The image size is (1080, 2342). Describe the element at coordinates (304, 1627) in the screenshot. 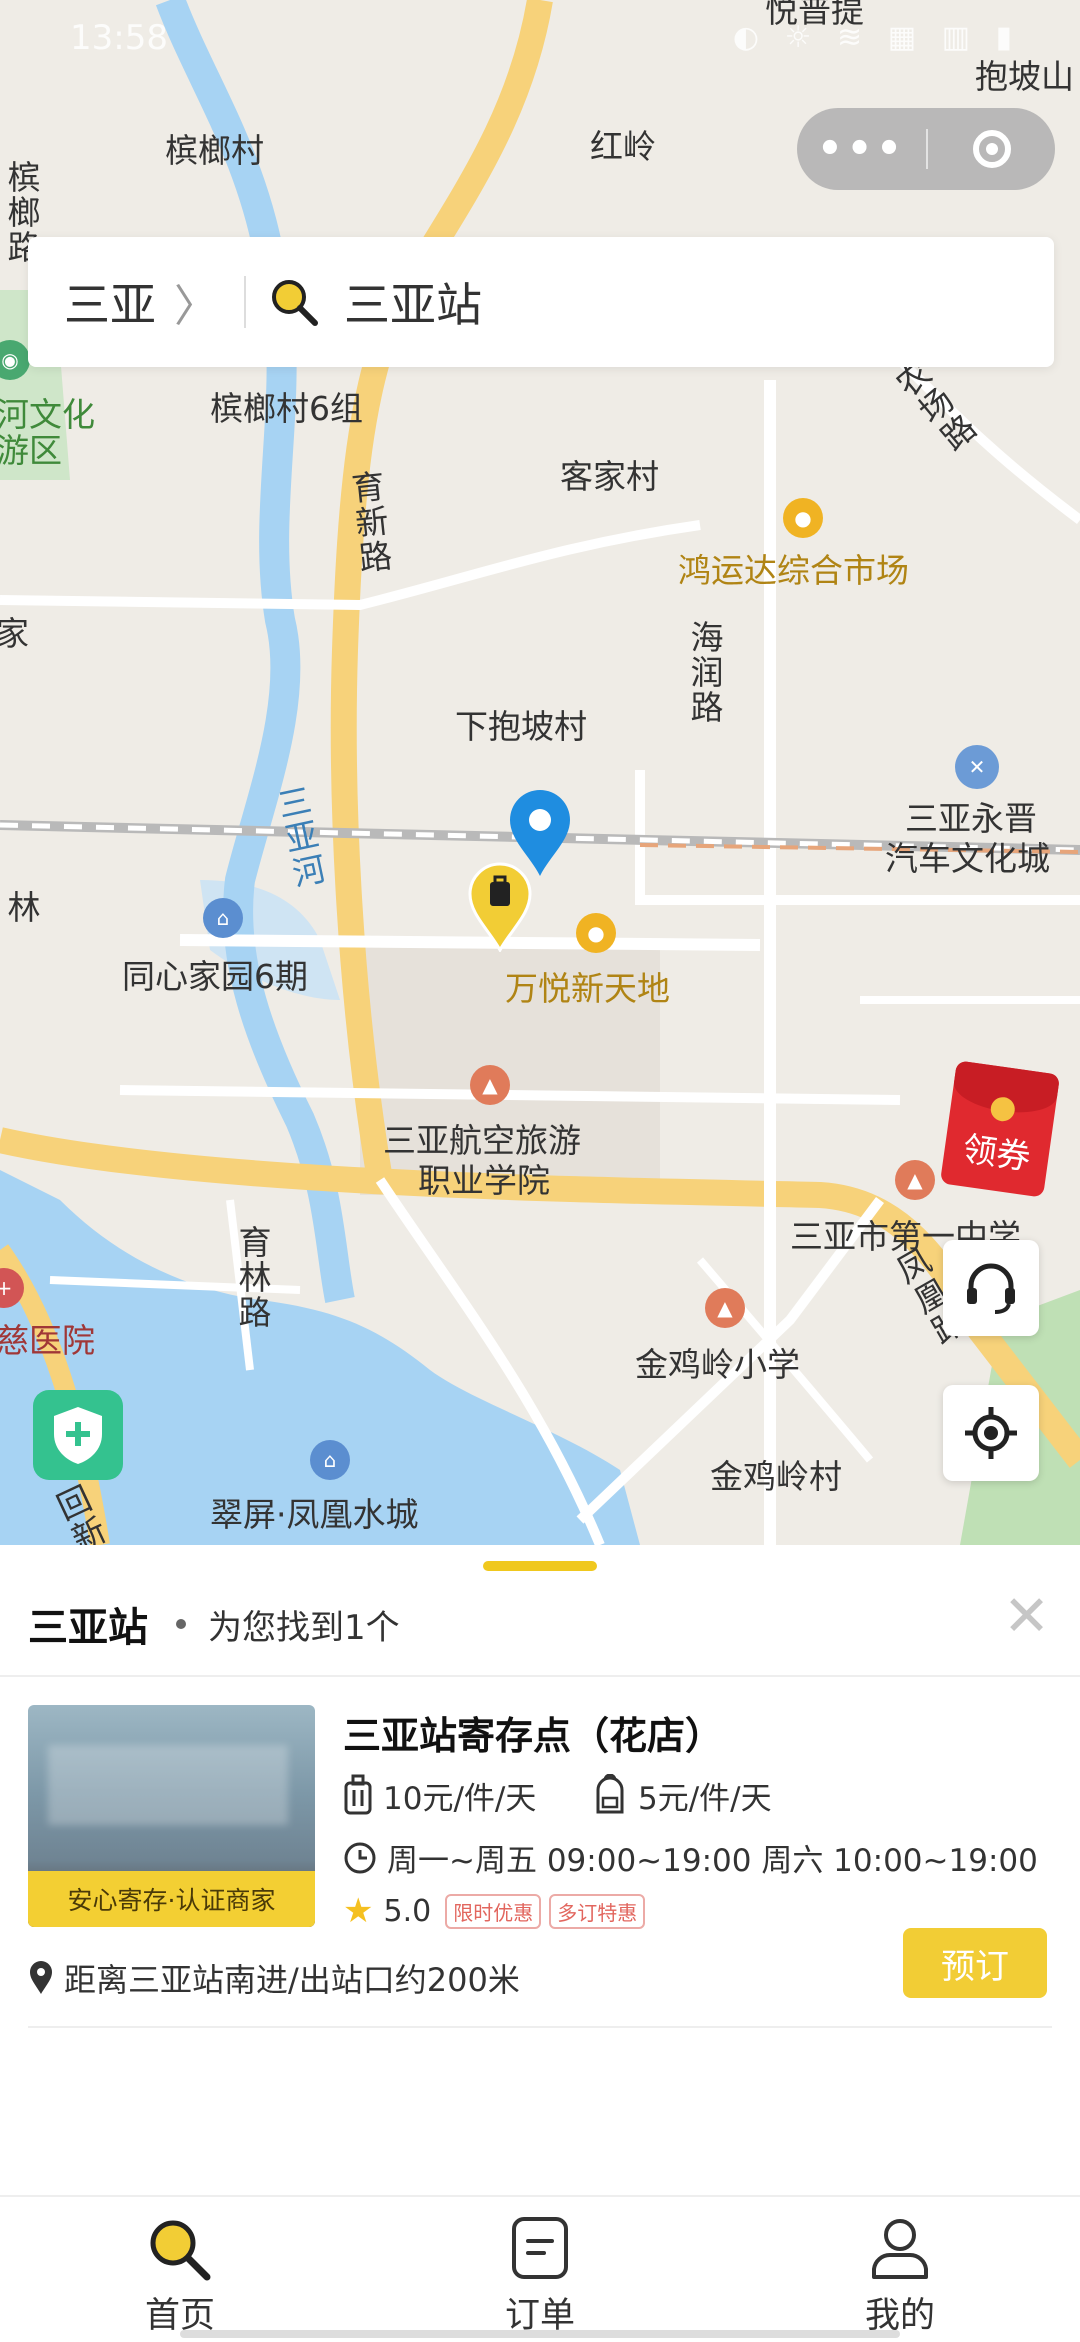

I see `results-count: 为您找到1个` at that location.